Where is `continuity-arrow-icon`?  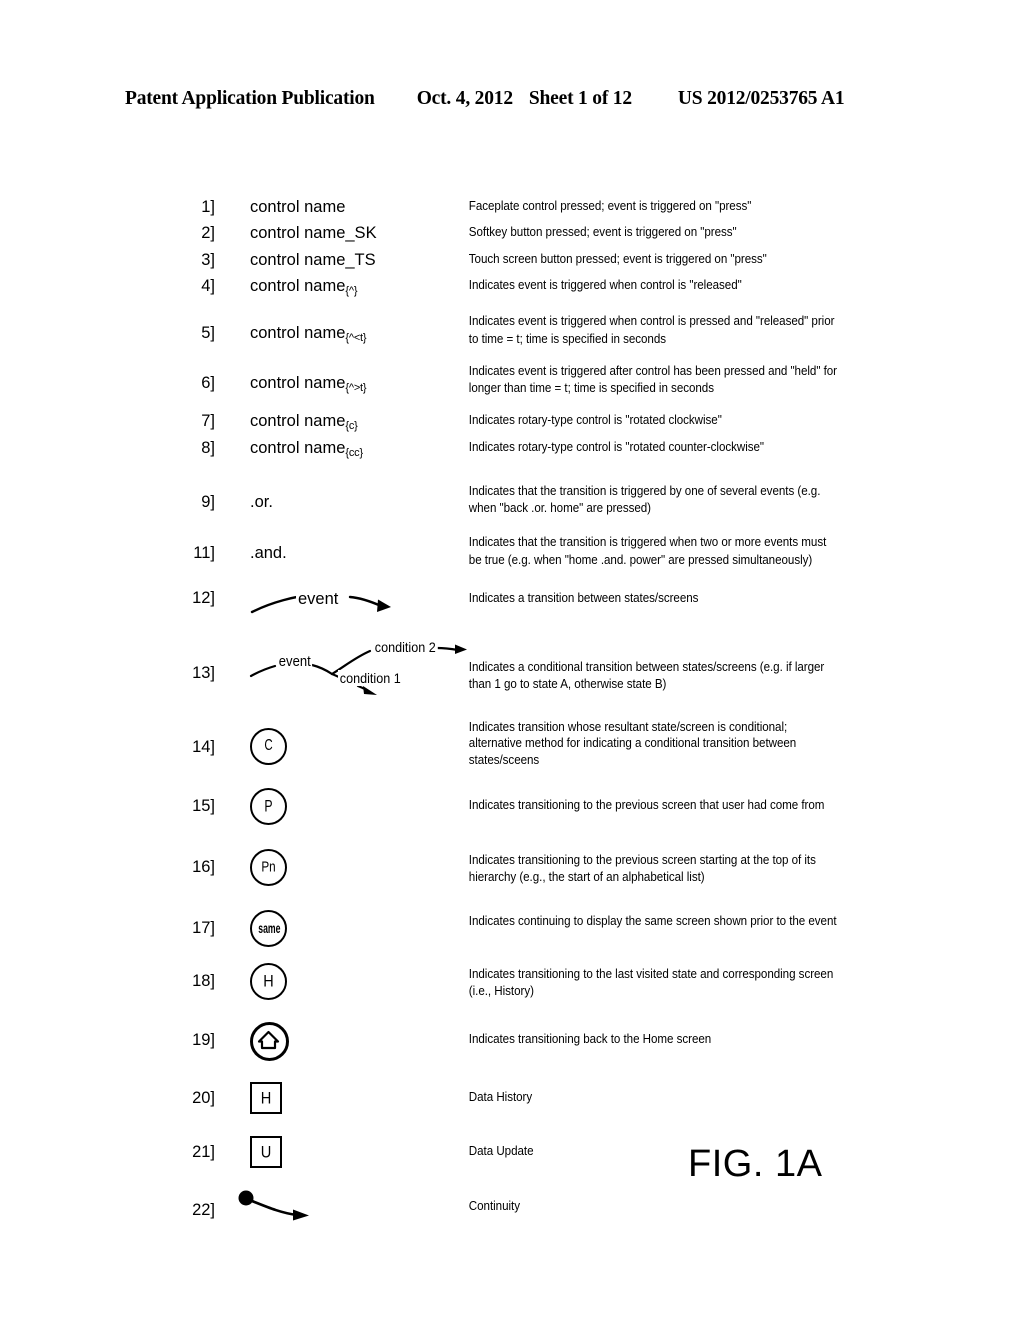 continuity-arrow-icon is located at coordinates (290, 1207).